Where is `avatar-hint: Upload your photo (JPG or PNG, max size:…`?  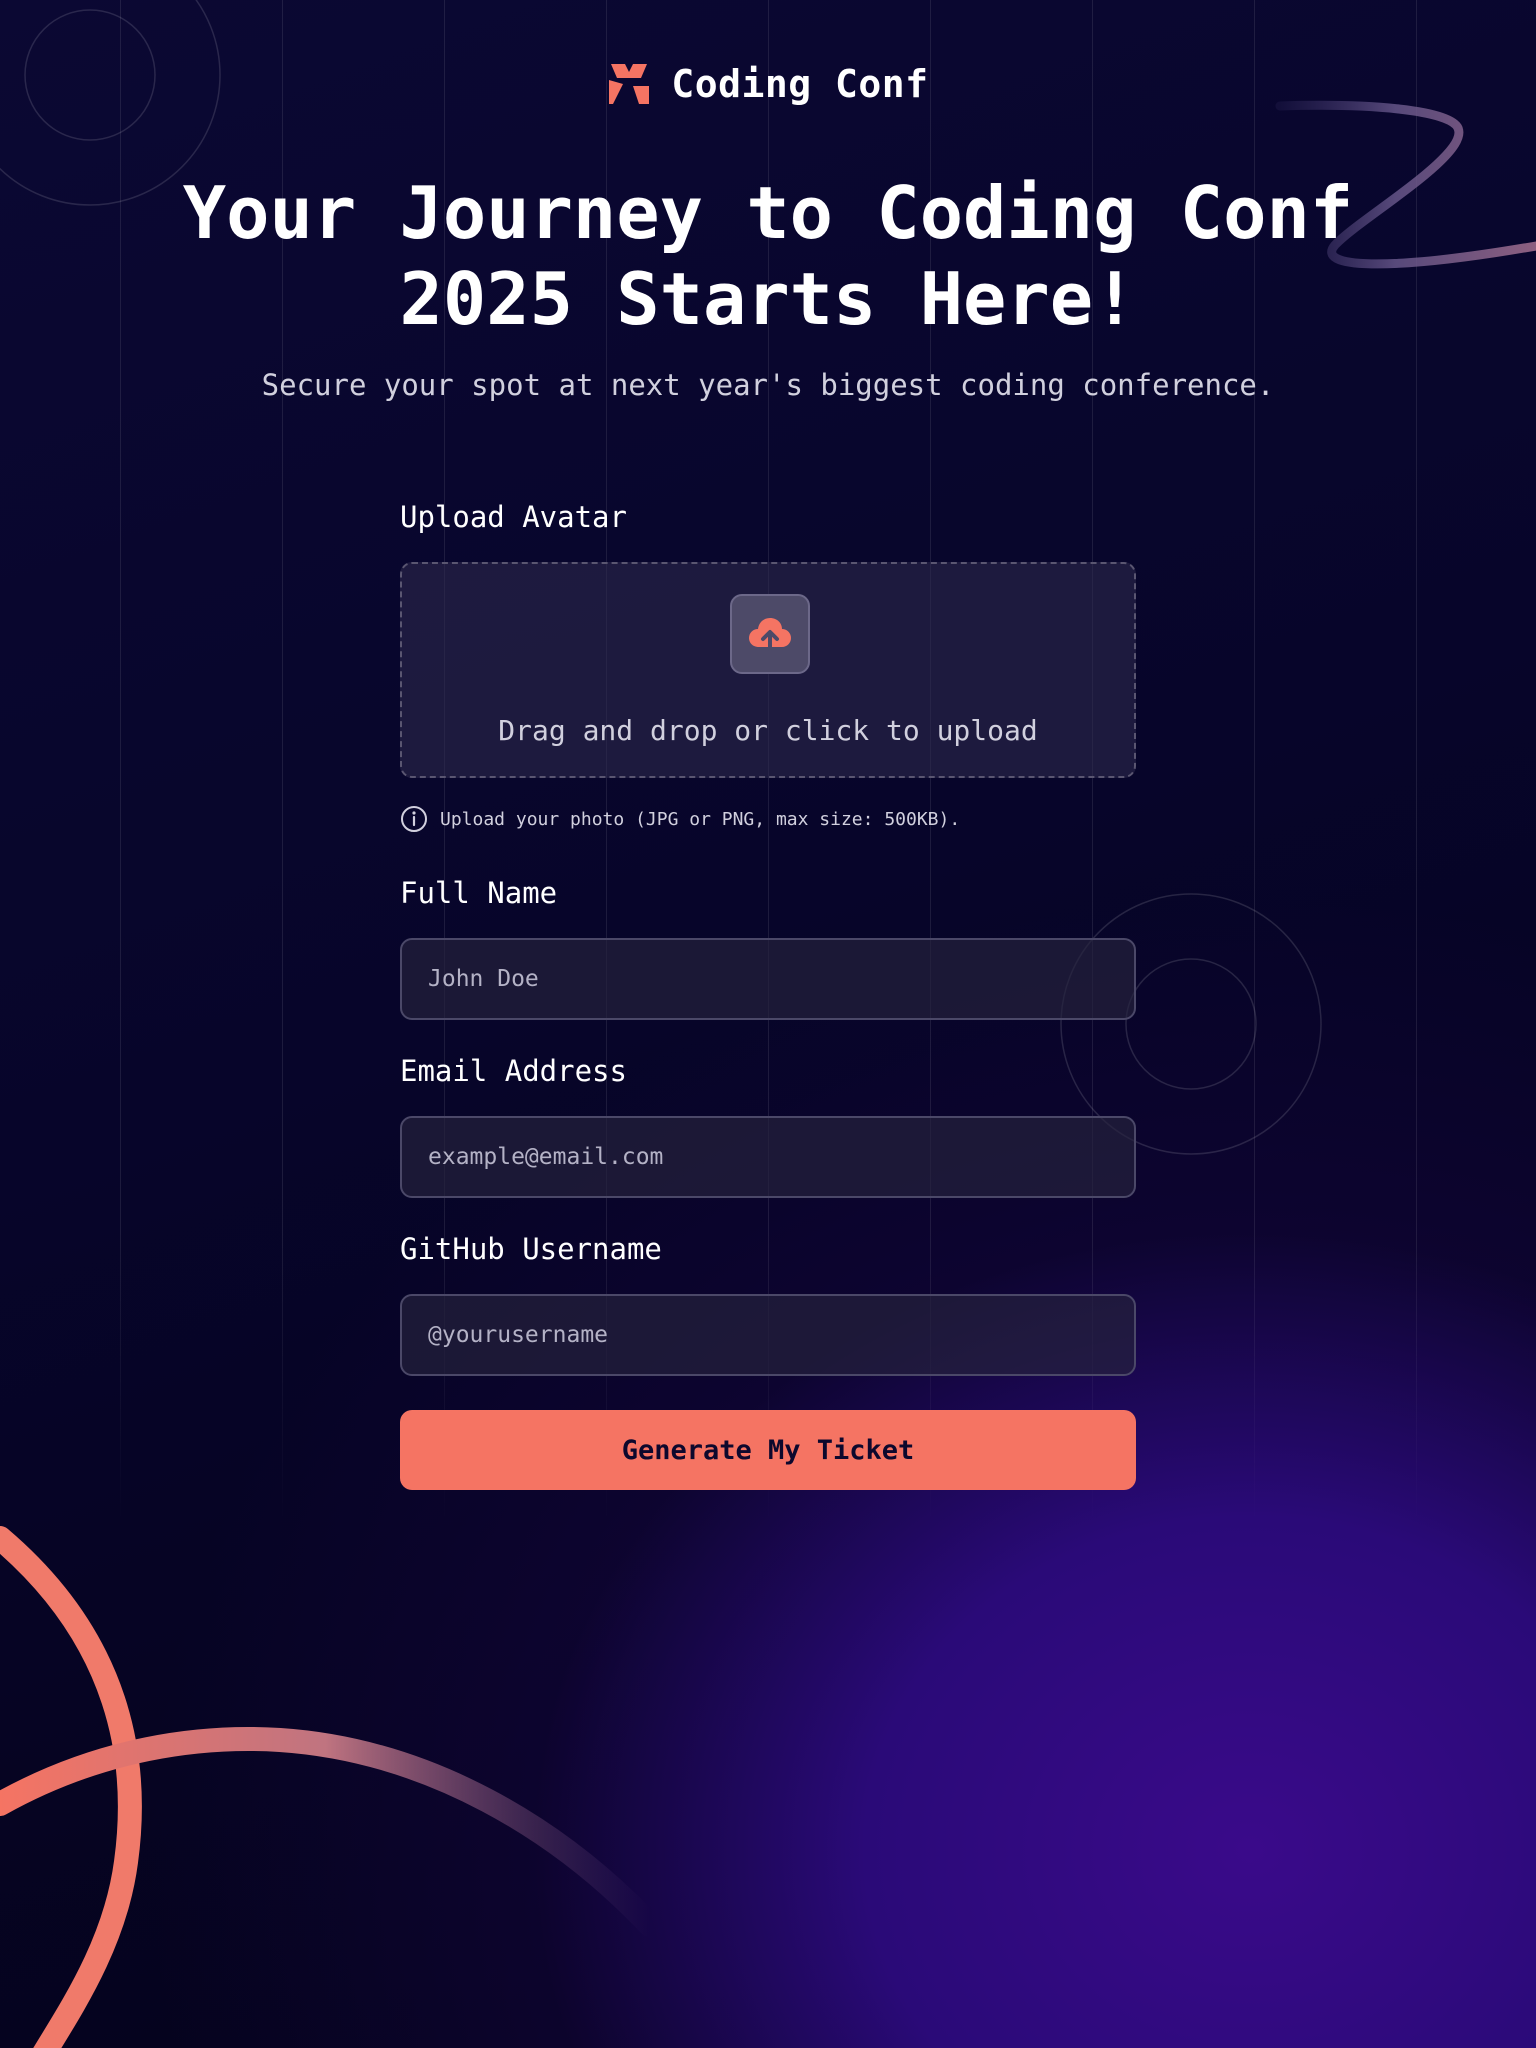
avatar-hint: Upload your photo (JPG or PNG, max size:… is located at coordinates (768, 819).